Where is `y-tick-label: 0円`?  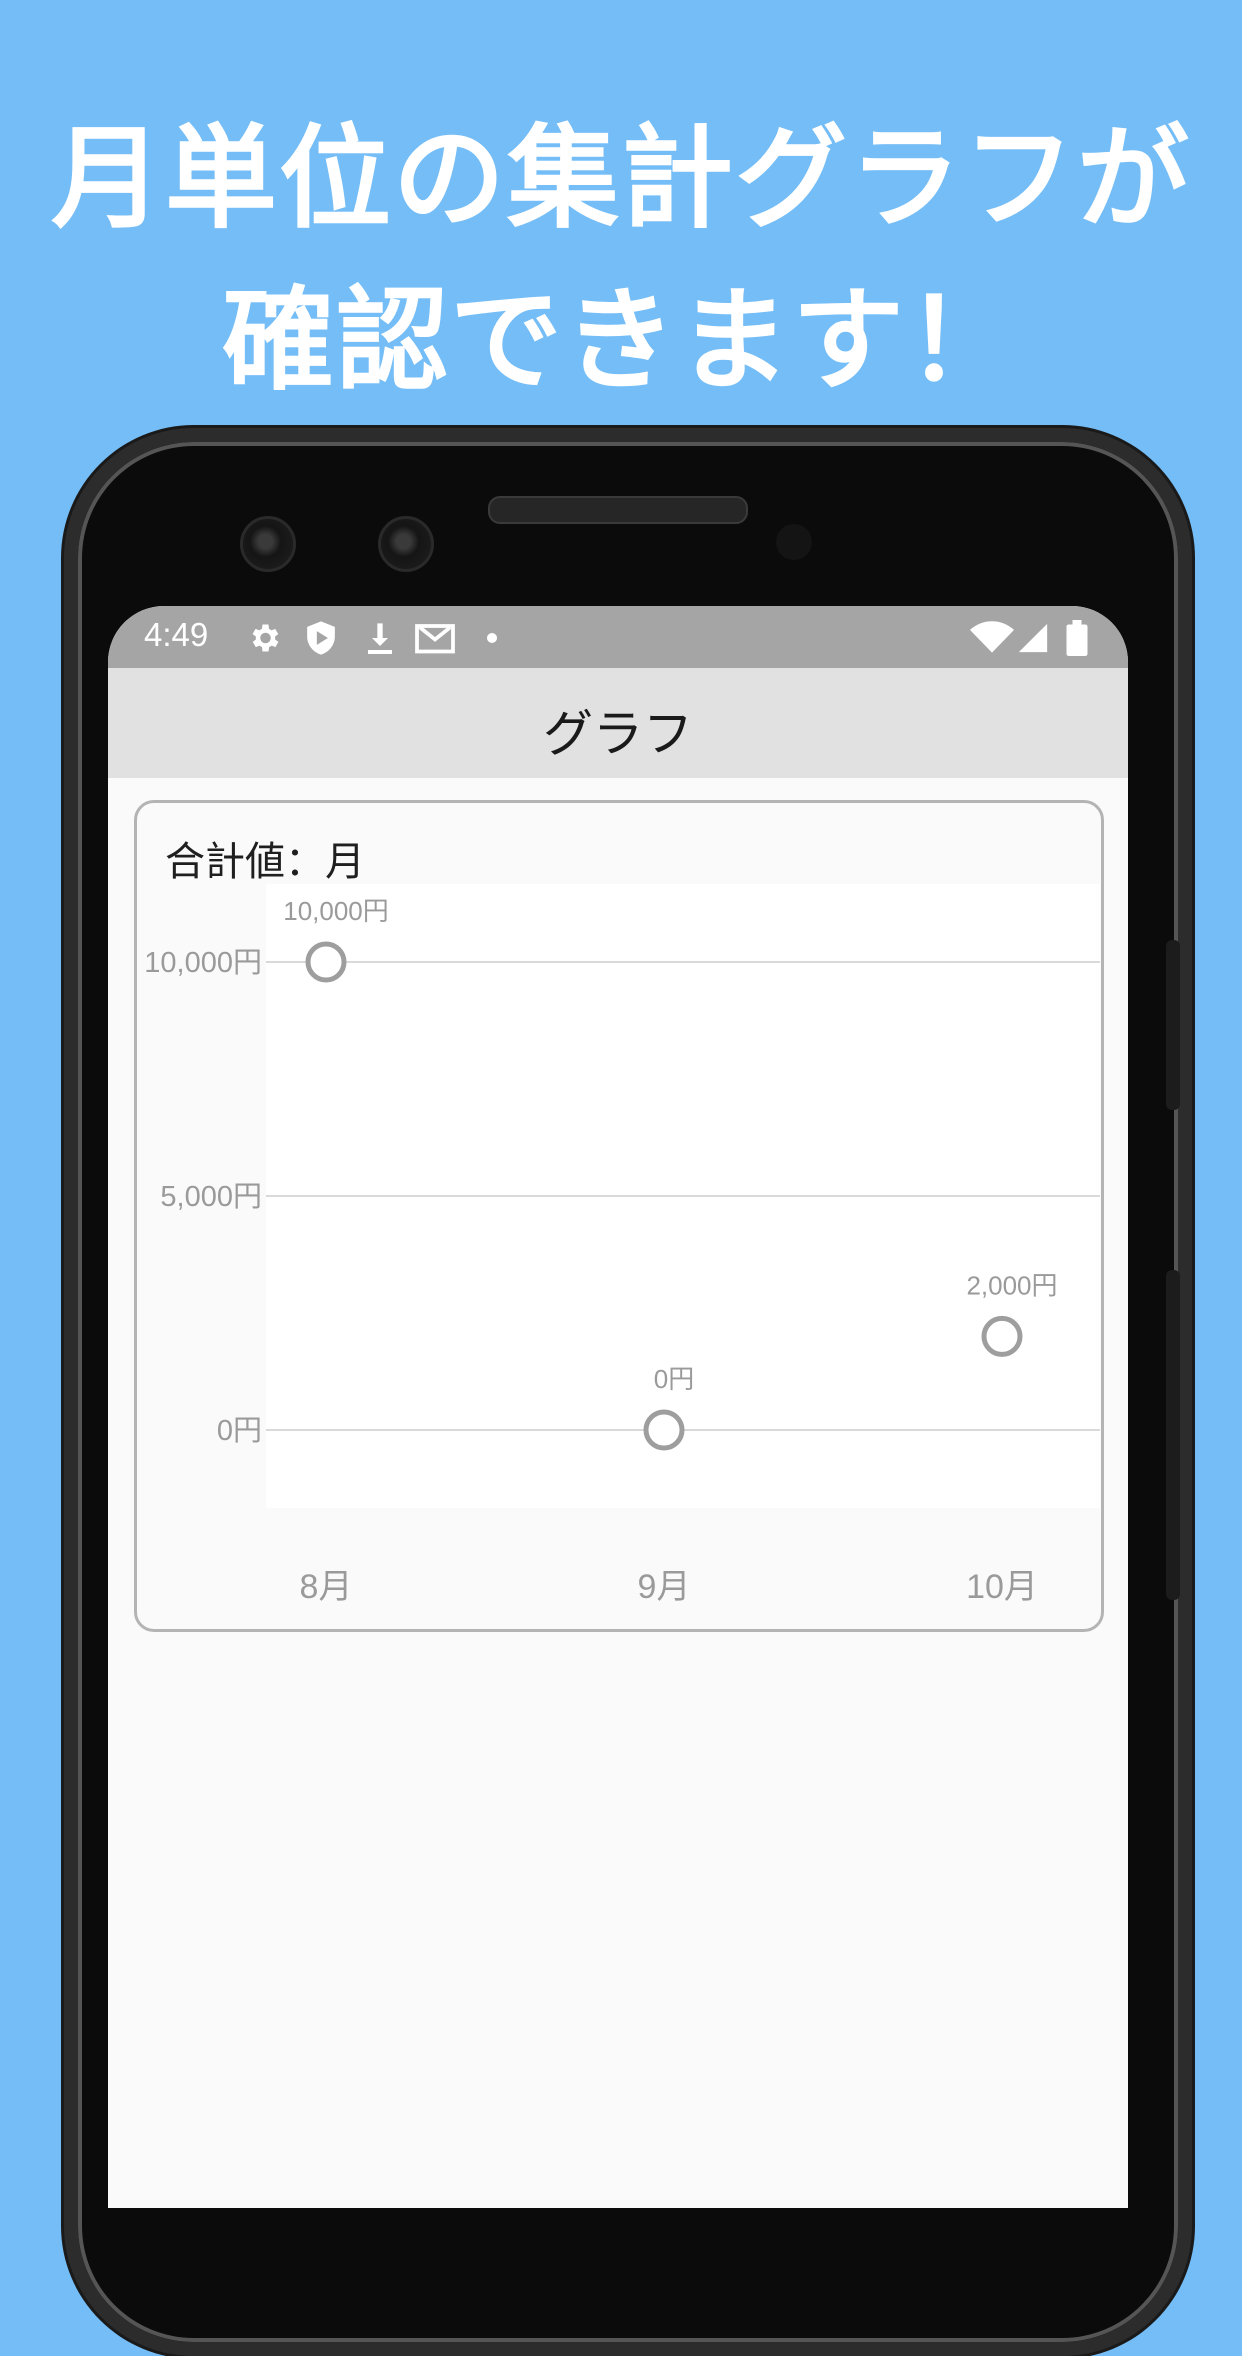
y-tick-label: 0円 is located at coordinates (239, 1431).